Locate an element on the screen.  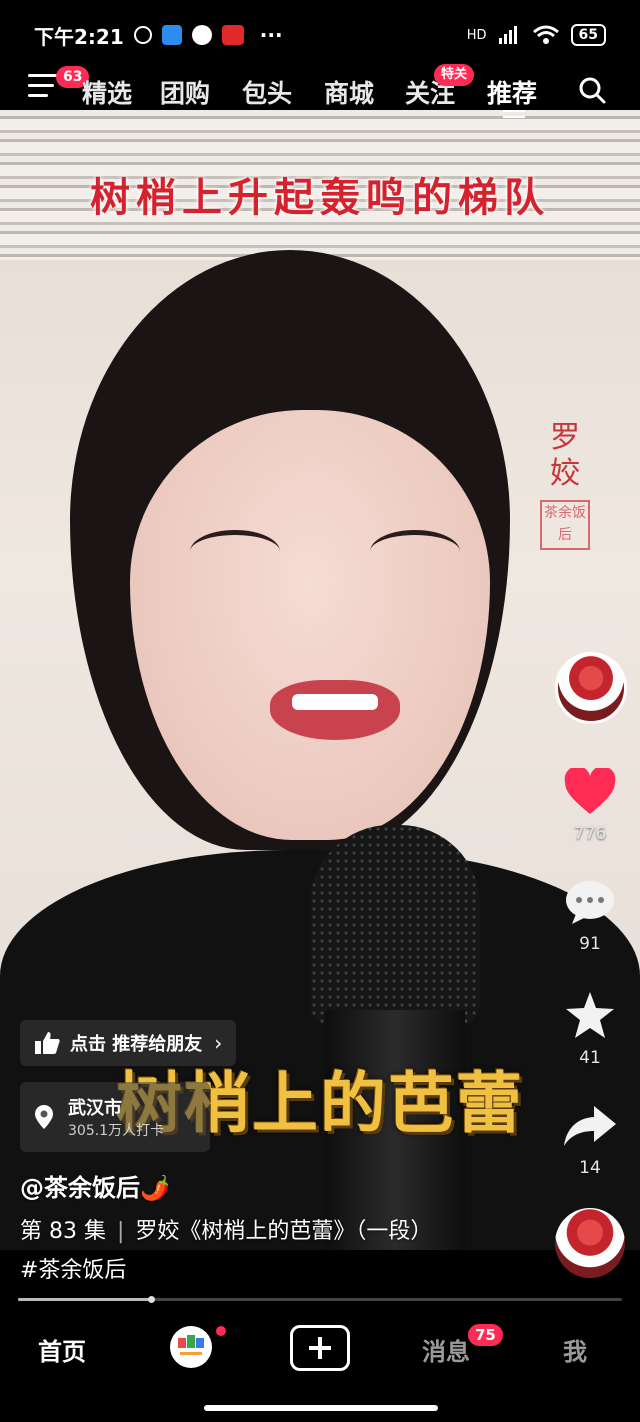
comment-button: 91 is located at coordinates (590, 916).